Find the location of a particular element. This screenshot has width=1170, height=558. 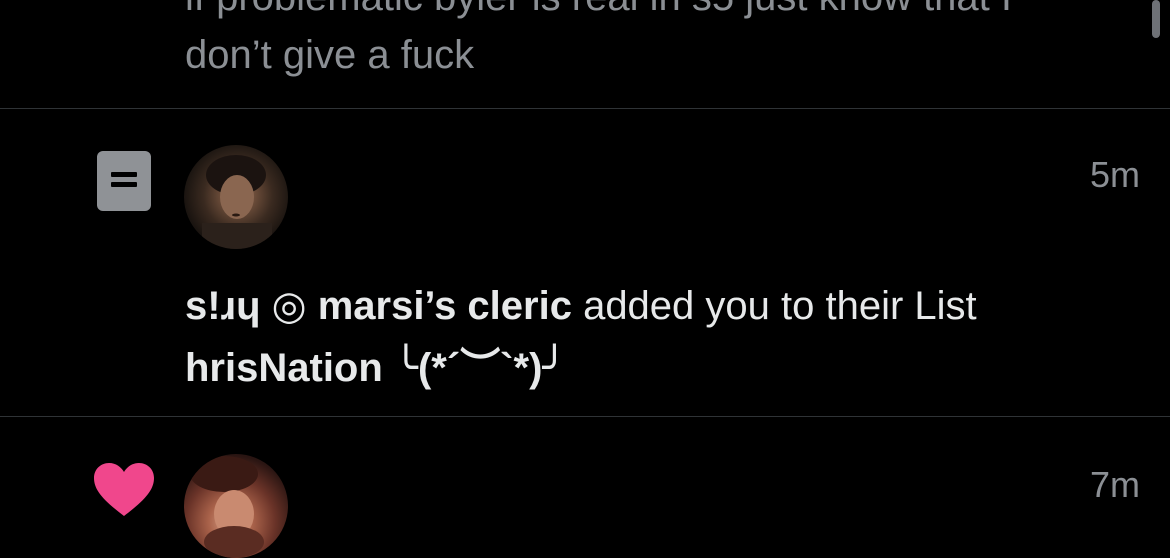

list-icon is located at coordinates (124, 181).